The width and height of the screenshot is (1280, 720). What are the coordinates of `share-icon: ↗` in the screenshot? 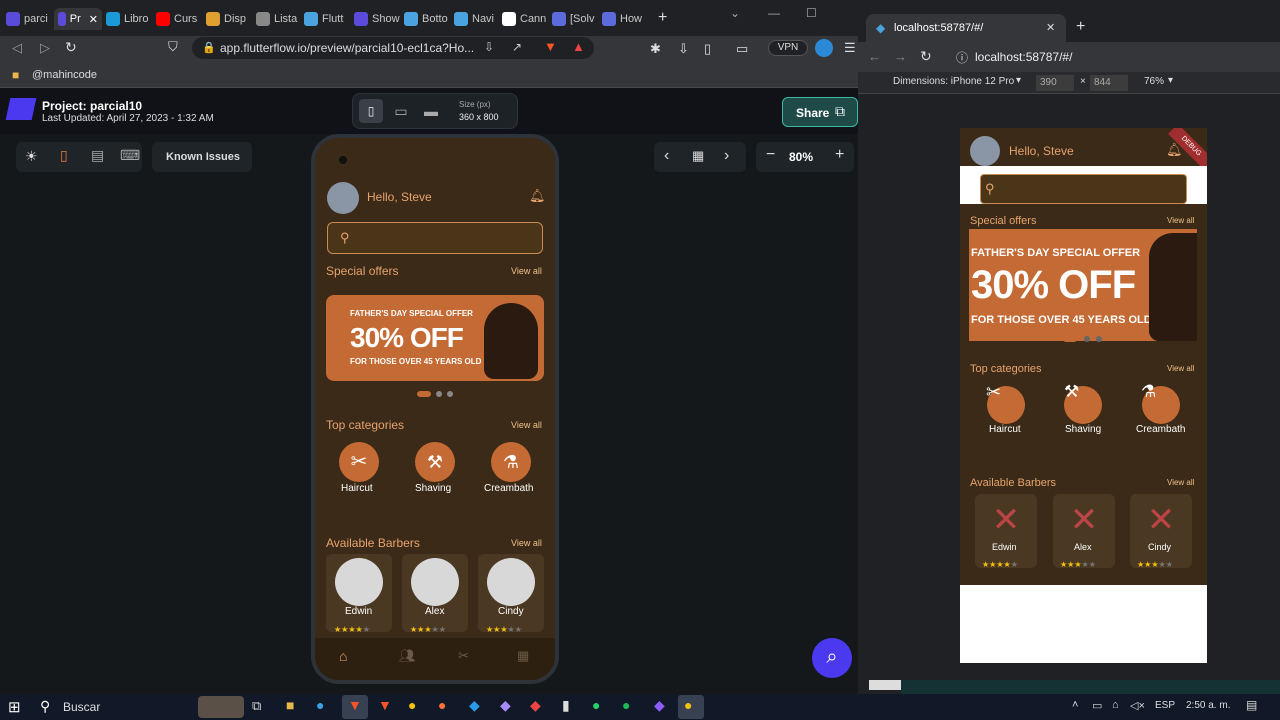 It's located at (517, 47).